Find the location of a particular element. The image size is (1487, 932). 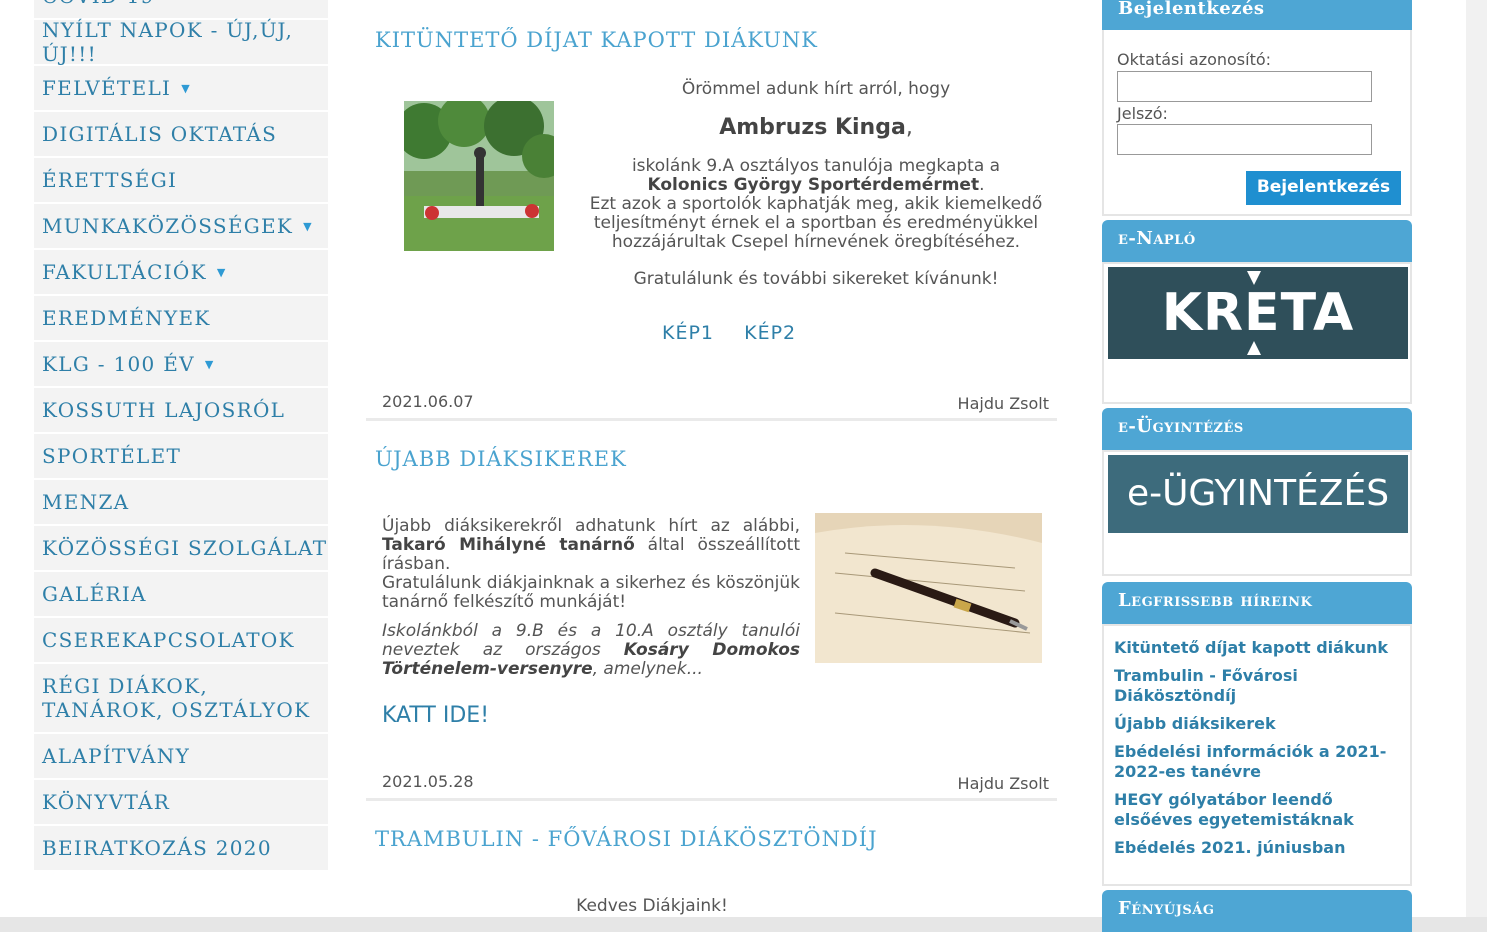

menu-item-label: Eredmények is located at coordinates (126, 318).